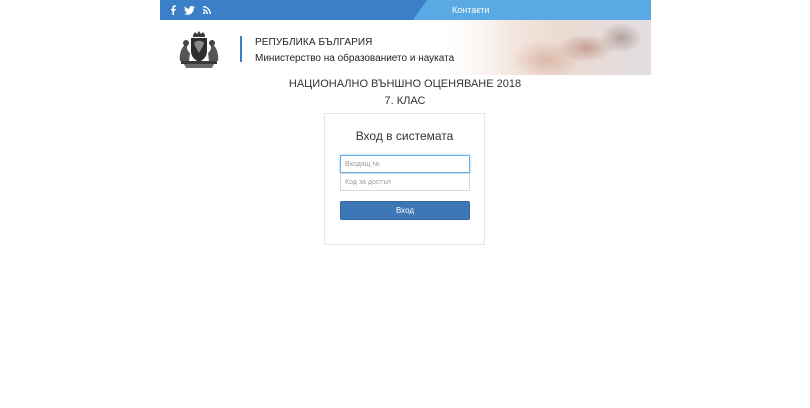  Describe the element at coordinates (404, 136) in the screenshot. I see `login-heading: Вход в системата` at that location.